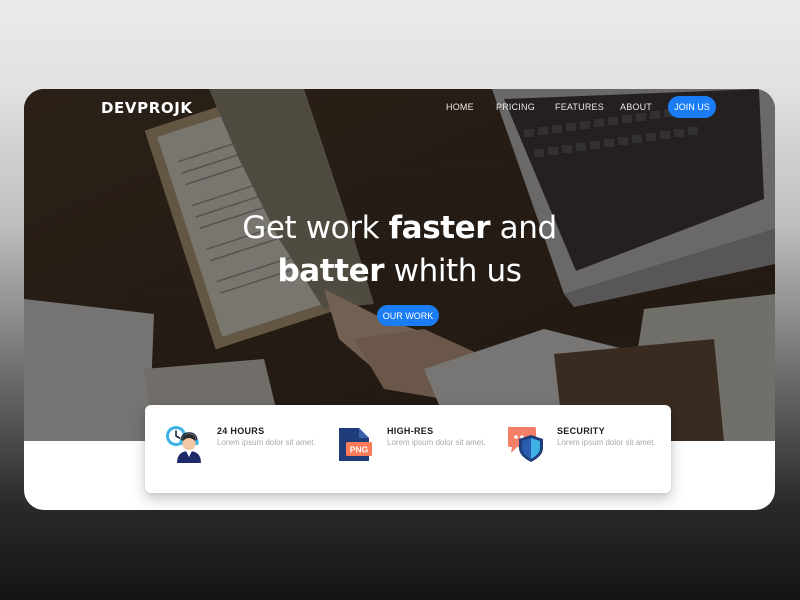  Describe the element at coordinates (399, 250) in the screenshot. I see `hero-headline: Get work faster and batter whith us` at that location.